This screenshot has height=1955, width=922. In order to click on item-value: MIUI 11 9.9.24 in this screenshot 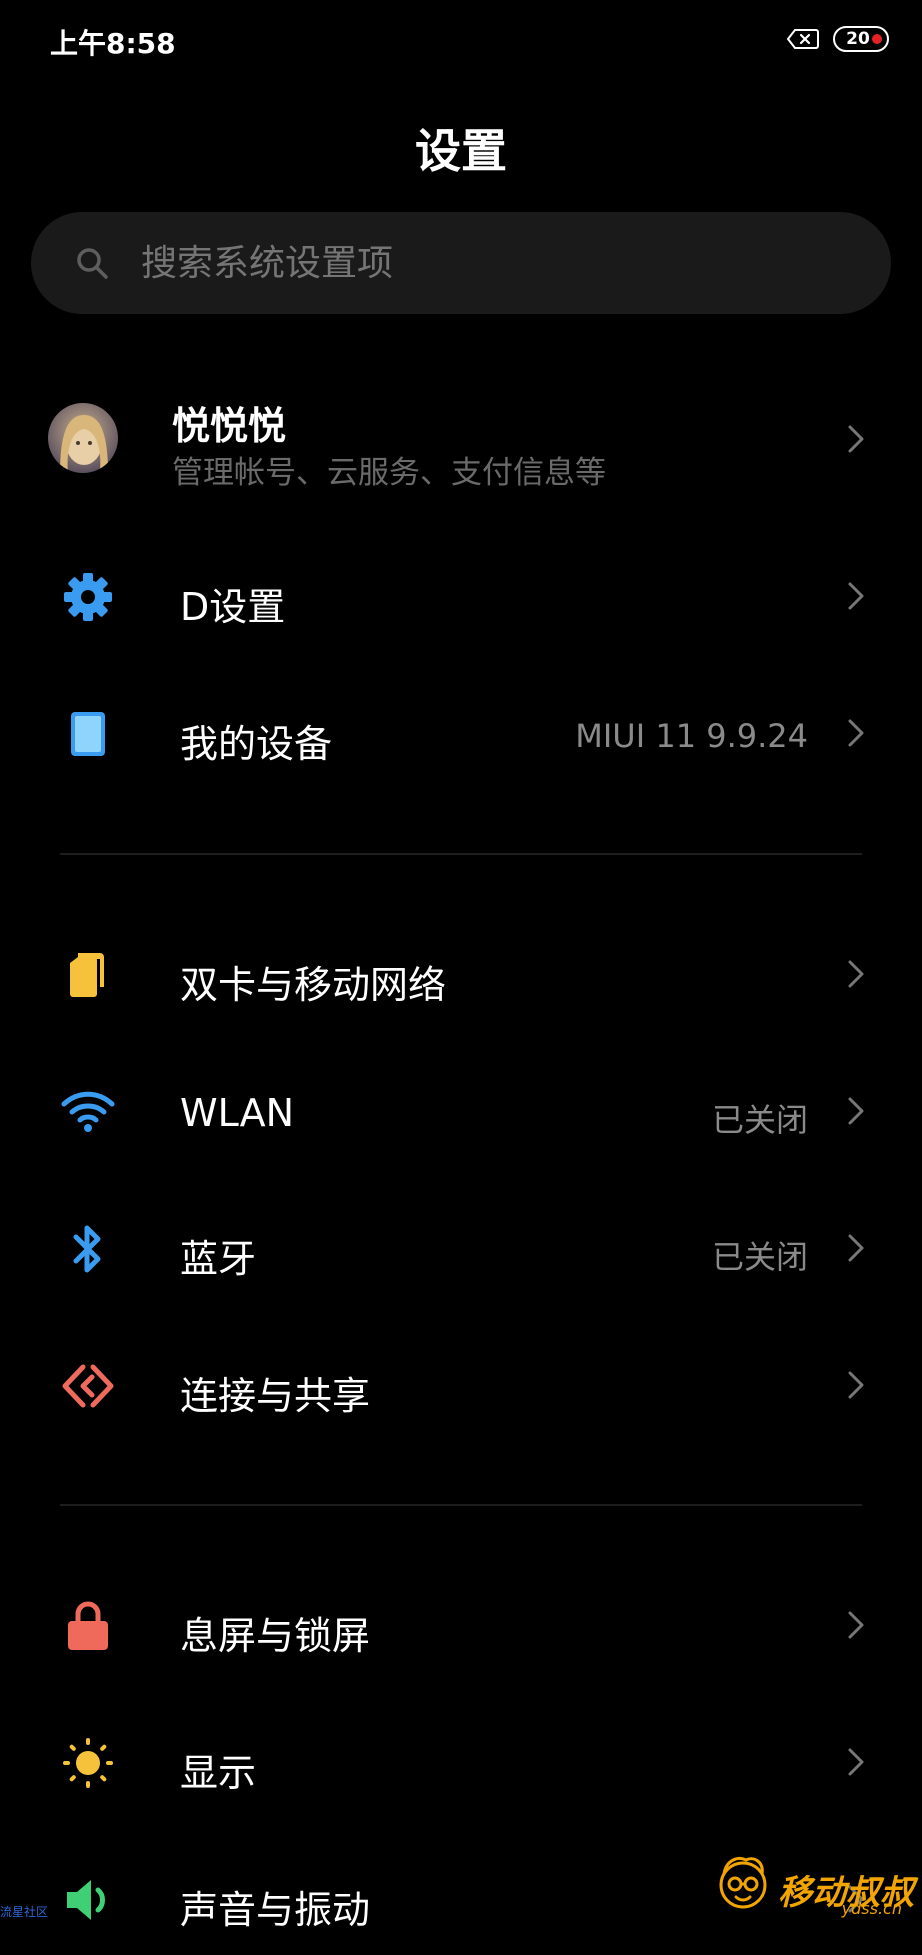, I will do `click(691, 736)`.